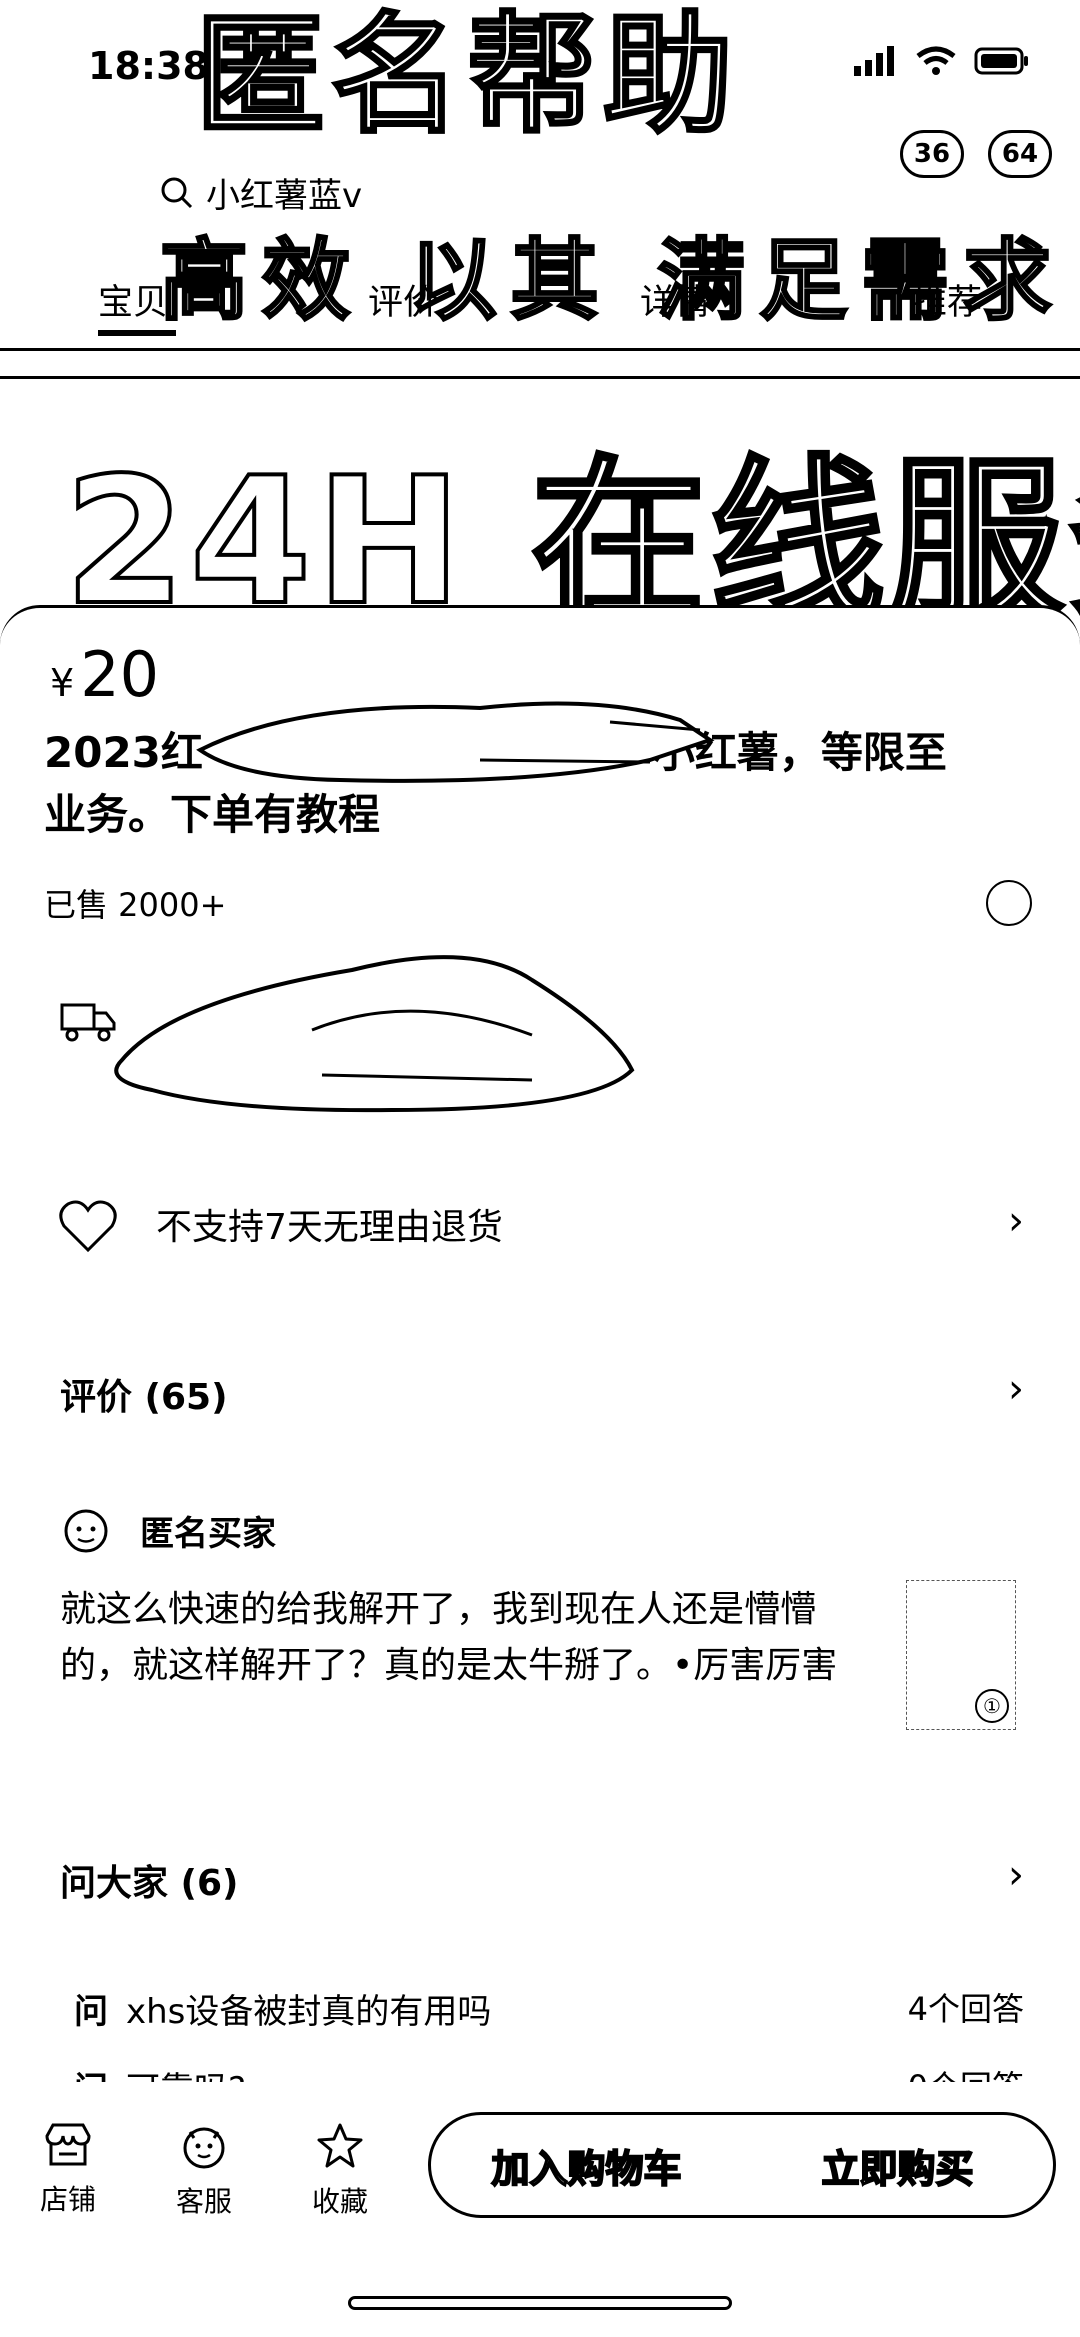 The height and width of the screenshot is (2337, 1080). What do you see at coordinates (204, 2171) in the screenshot?
I see `service-button: 客服` at bounding box center [204, 2171].